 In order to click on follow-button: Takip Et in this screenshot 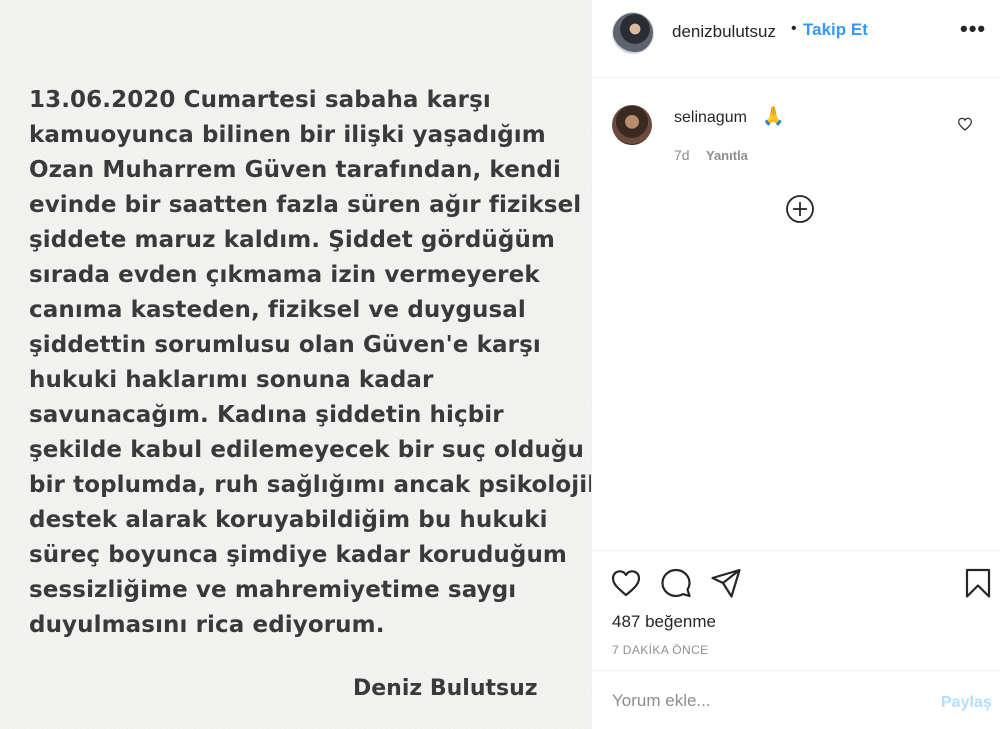, I will do `click(835, 30)`.